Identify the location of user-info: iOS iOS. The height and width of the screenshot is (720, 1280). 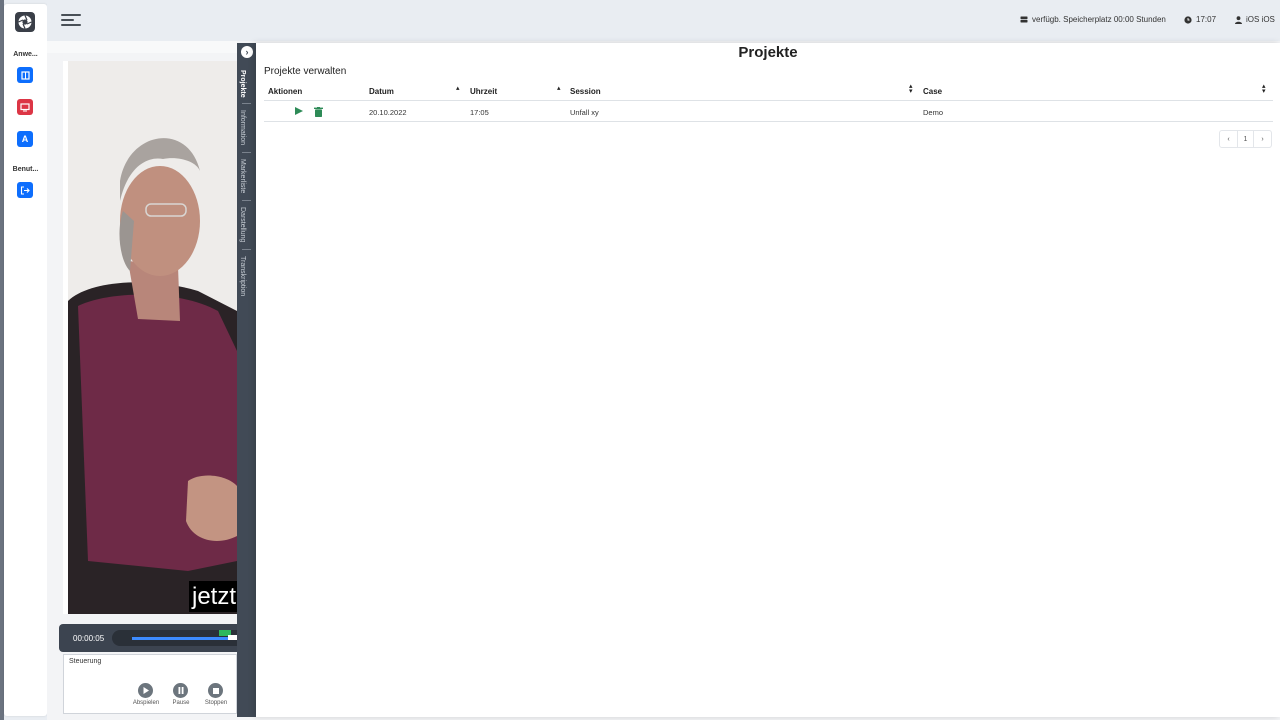
(1255, 19).